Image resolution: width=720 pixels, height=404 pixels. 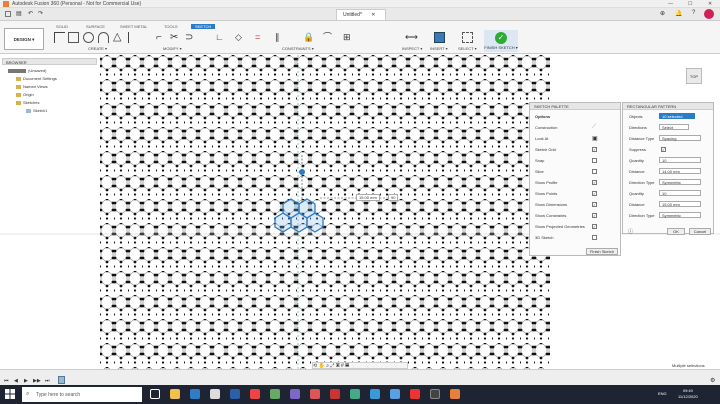 I want to click on minimize-button: —, so click(x=670, y=4).